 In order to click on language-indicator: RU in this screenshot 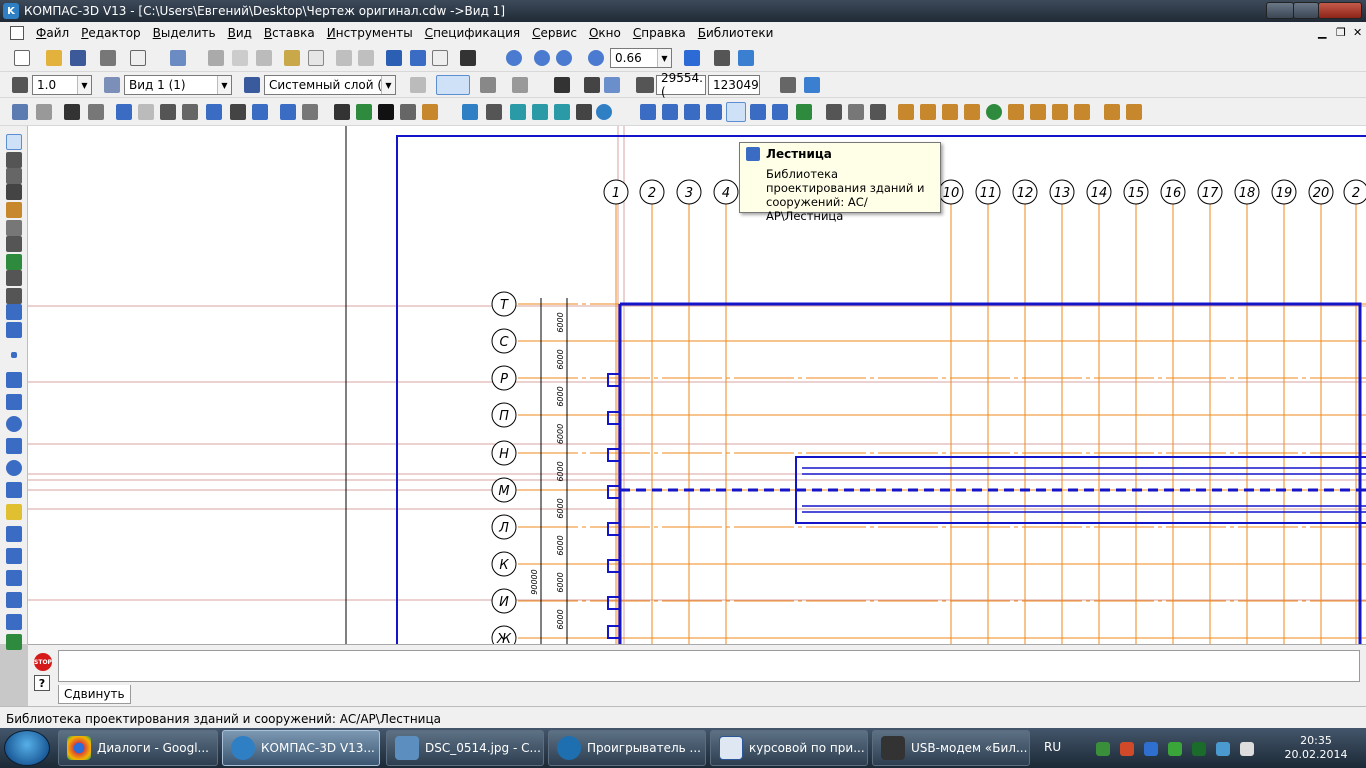, I will do `click(1052, 747)`.